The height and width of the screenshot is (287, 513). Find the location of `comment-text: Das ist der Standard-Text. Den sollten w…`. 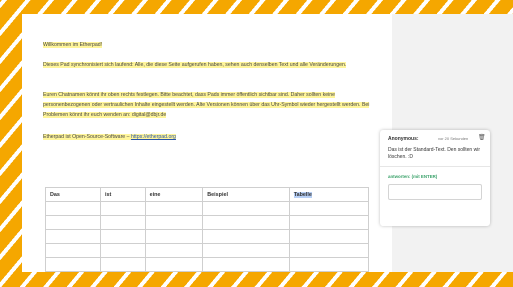

comment-text: Das ist der Standard-Text. Den sollten w… is located at coordinates (434, 153).